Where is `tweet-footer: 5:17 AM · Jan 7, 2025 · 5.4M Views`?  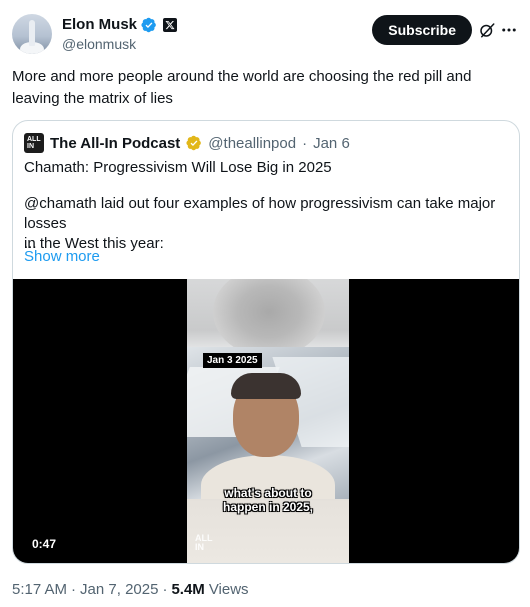
tweet-footer: 5:17 AM · Jan 7, 2025 · 5.4M Views is located at coordinates (130, 589).